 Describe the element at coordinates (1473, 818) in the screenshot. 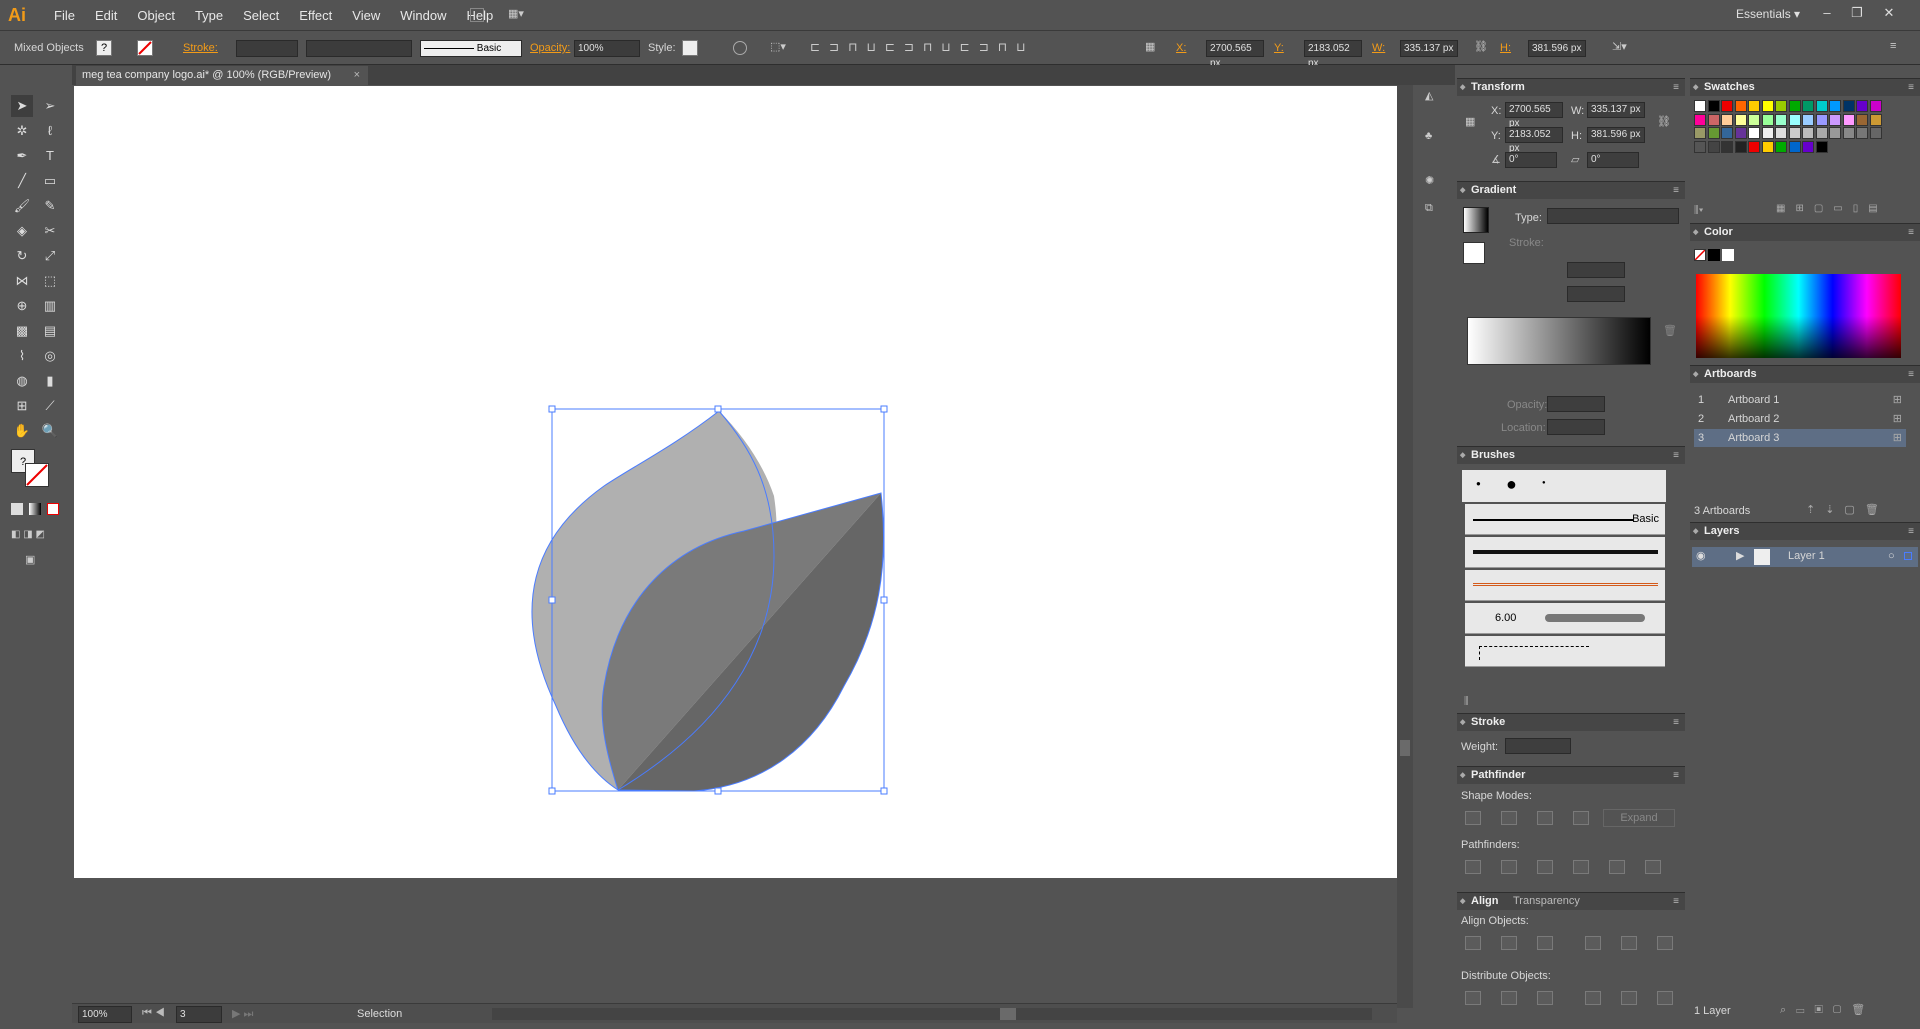

I see `unite-icon` at that location.